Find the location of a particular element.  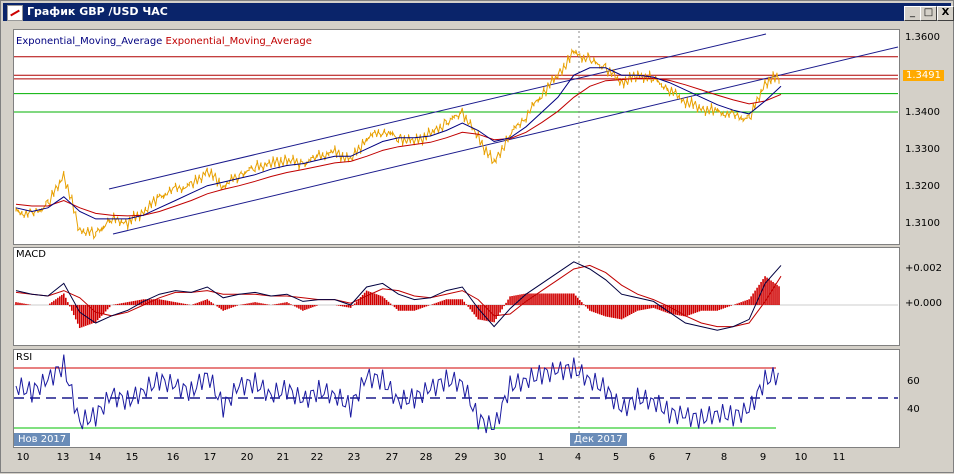

x-tick-label: 20 is located at coordinates (247, 457).